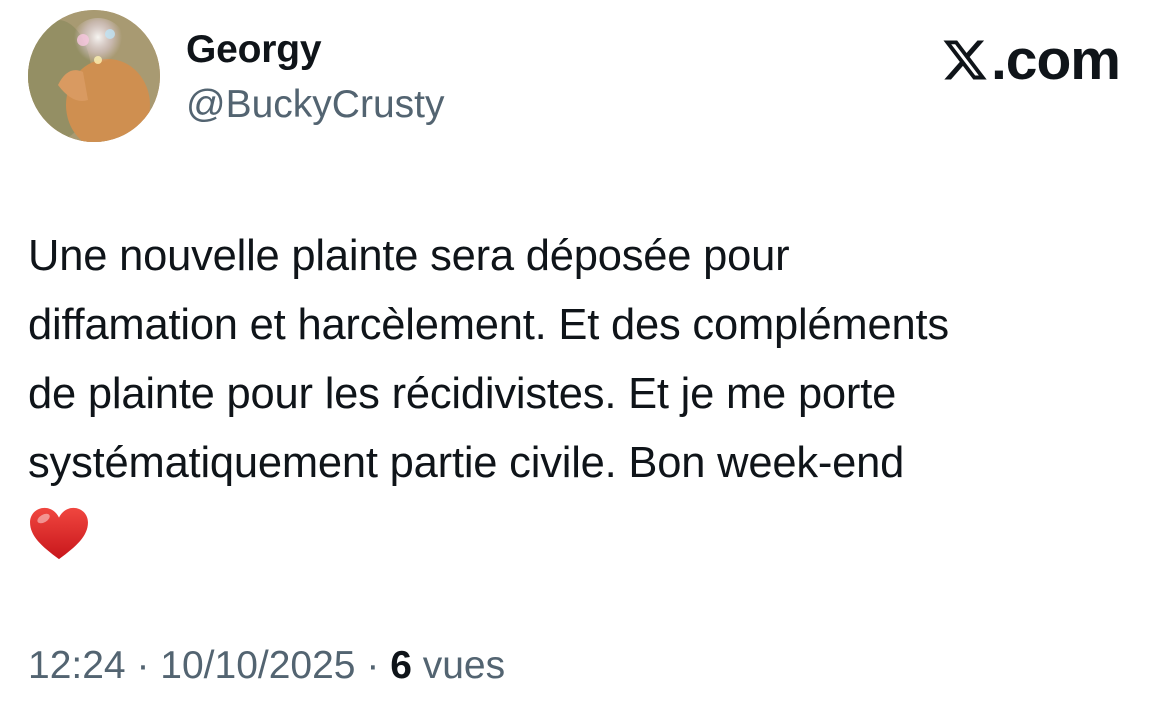 This screenshot has height=704, width=1170. What do you see at coordinates (965, 60) in the screenshot?
I see `x-logo-icon` at bounding box center [965, 60].